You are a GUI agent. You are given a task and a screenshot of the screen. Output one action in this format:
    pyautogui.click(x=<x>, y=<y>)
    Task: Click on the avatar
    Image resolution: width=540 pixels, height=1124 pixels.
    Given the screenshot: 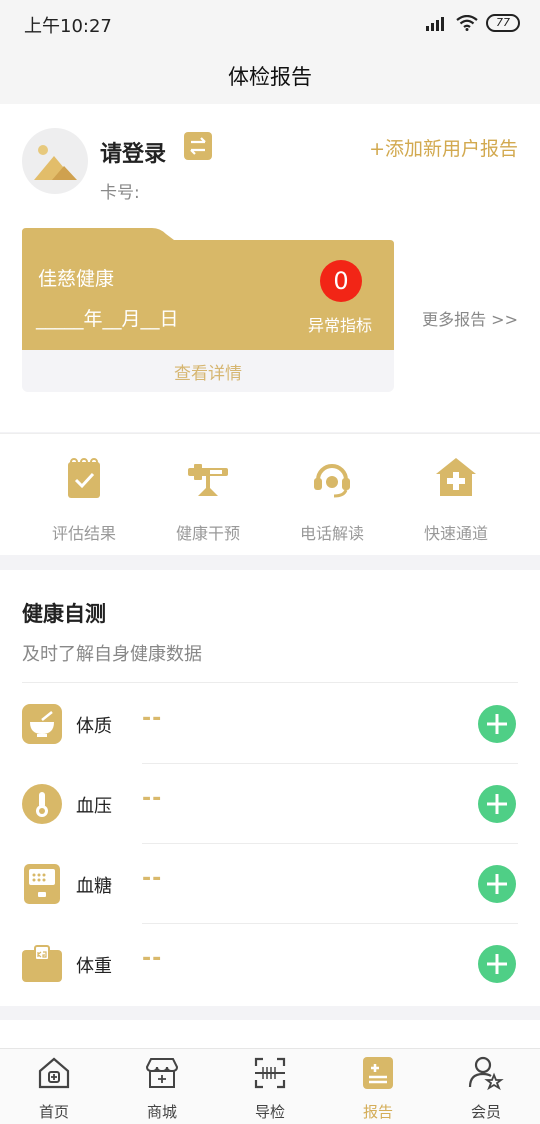 What is the action you would take?
    pyautogui.click(x=55, y=161)
    